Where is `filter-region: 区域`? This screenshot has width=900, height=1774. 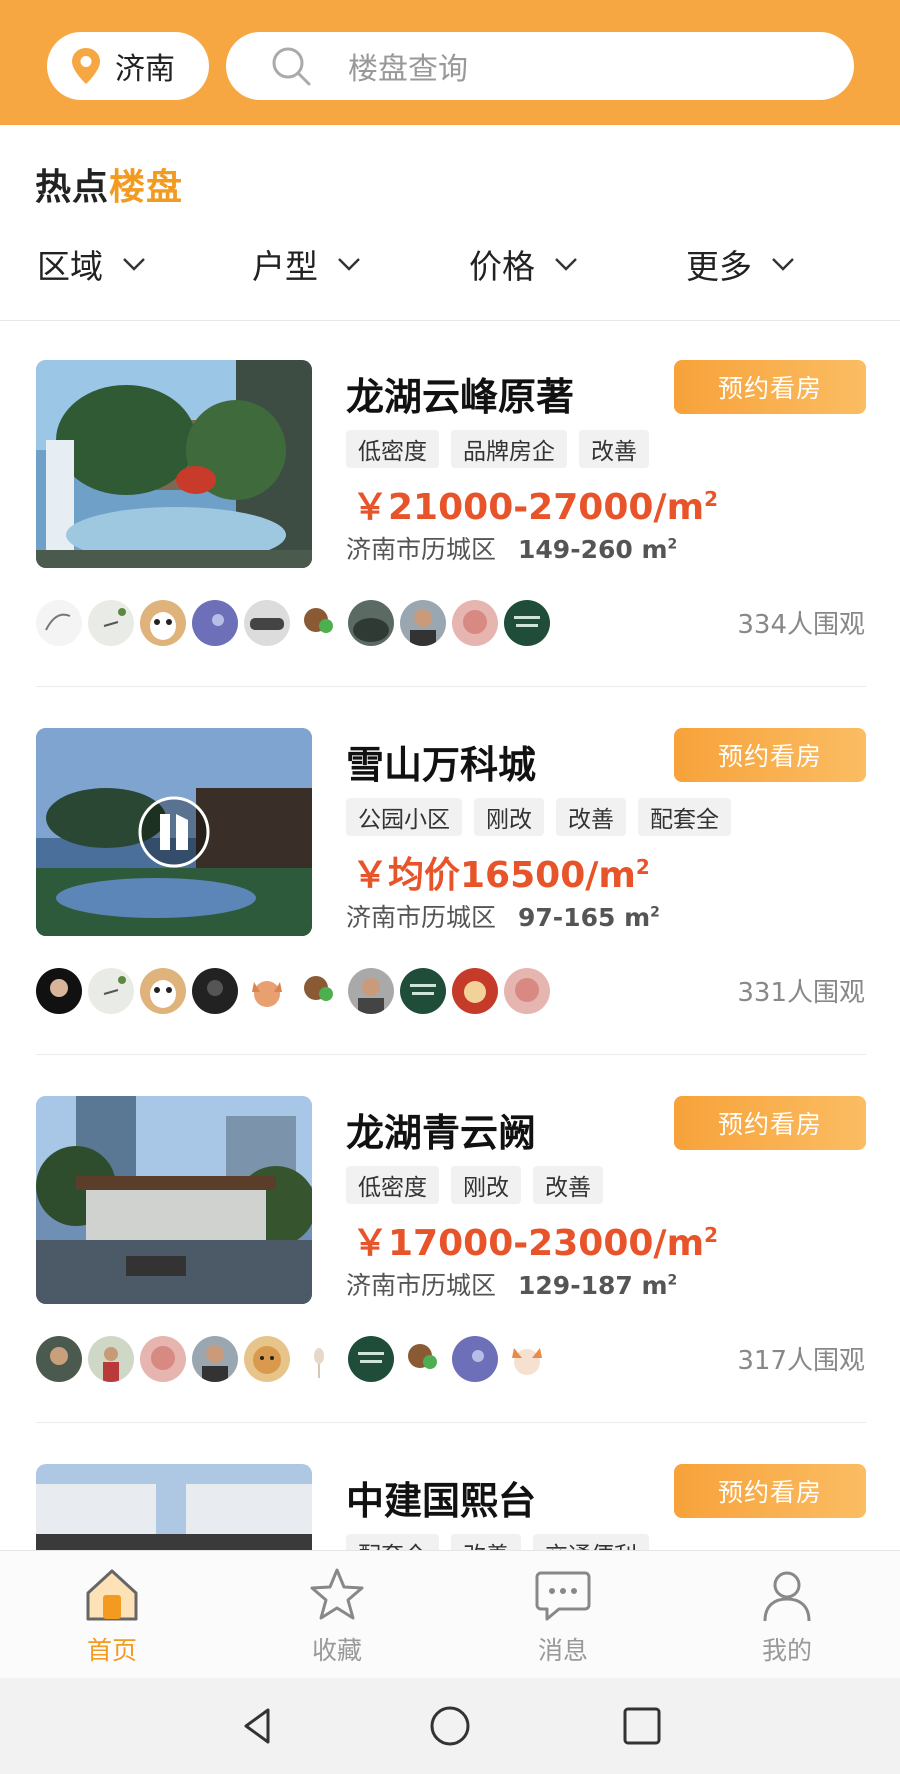
filter-region: 区域 is located at coordinates (92, 264).